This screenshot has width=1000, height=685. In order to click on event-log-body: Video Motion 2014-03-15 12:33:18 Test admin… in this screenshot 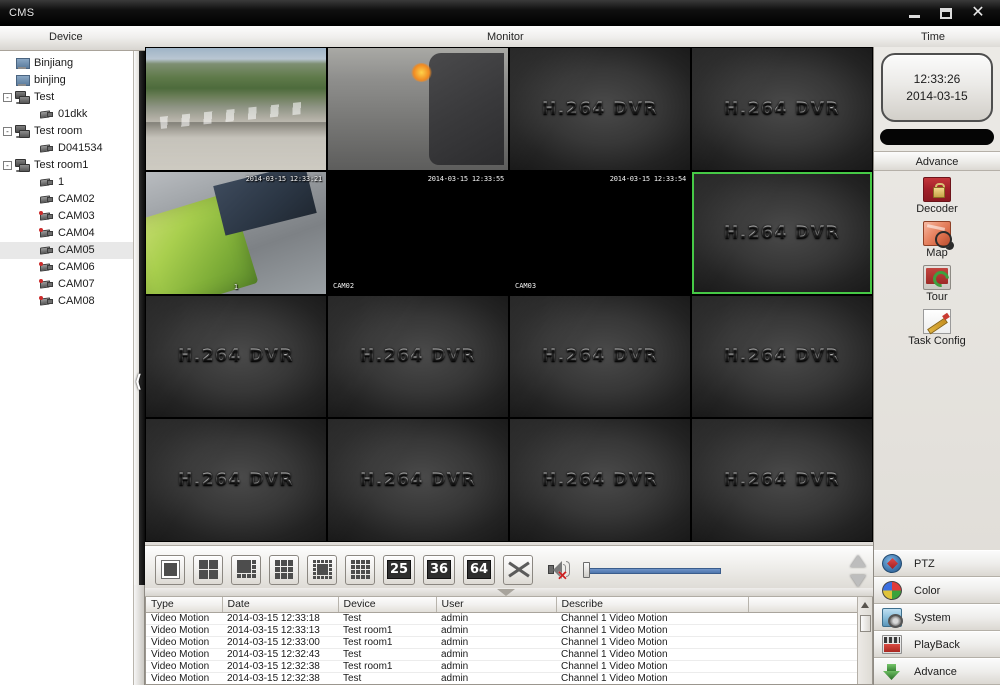, I will do `click(502, 648)`.